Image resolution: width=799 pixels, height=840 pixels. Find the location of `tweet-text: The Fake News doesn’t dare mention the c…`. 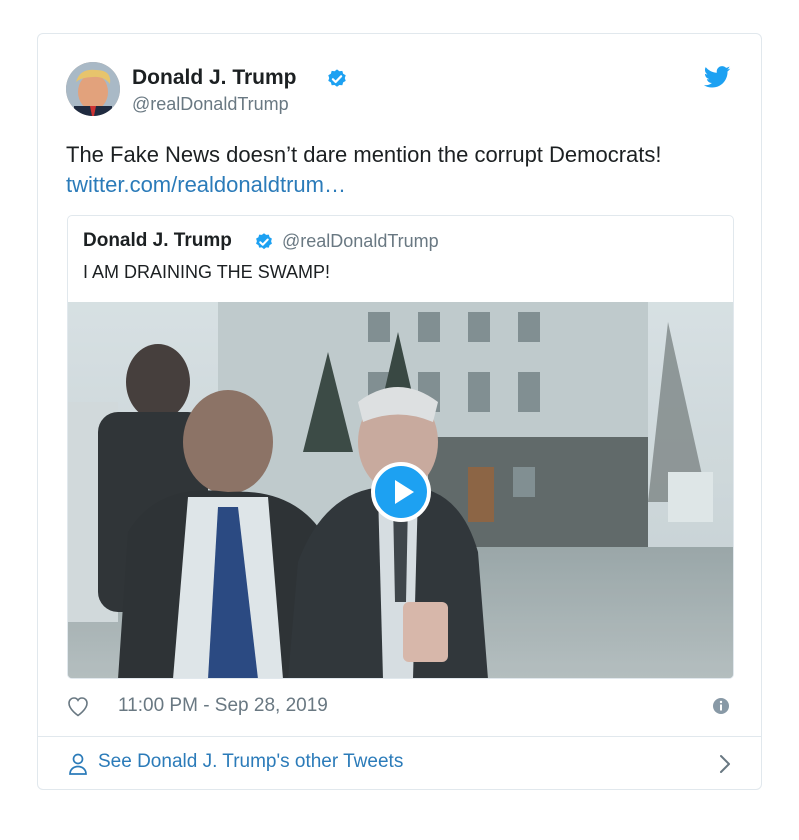

tweet-text: The Fake News doesn’t dare mention the c… is located at coordinates (364, 154).